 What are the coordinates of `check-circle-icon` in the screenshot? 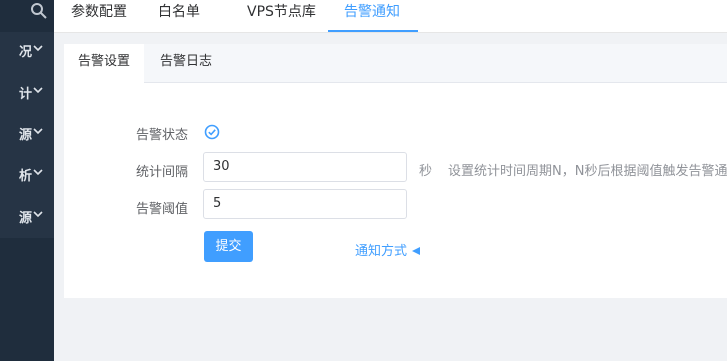 It's located at (212, 132).